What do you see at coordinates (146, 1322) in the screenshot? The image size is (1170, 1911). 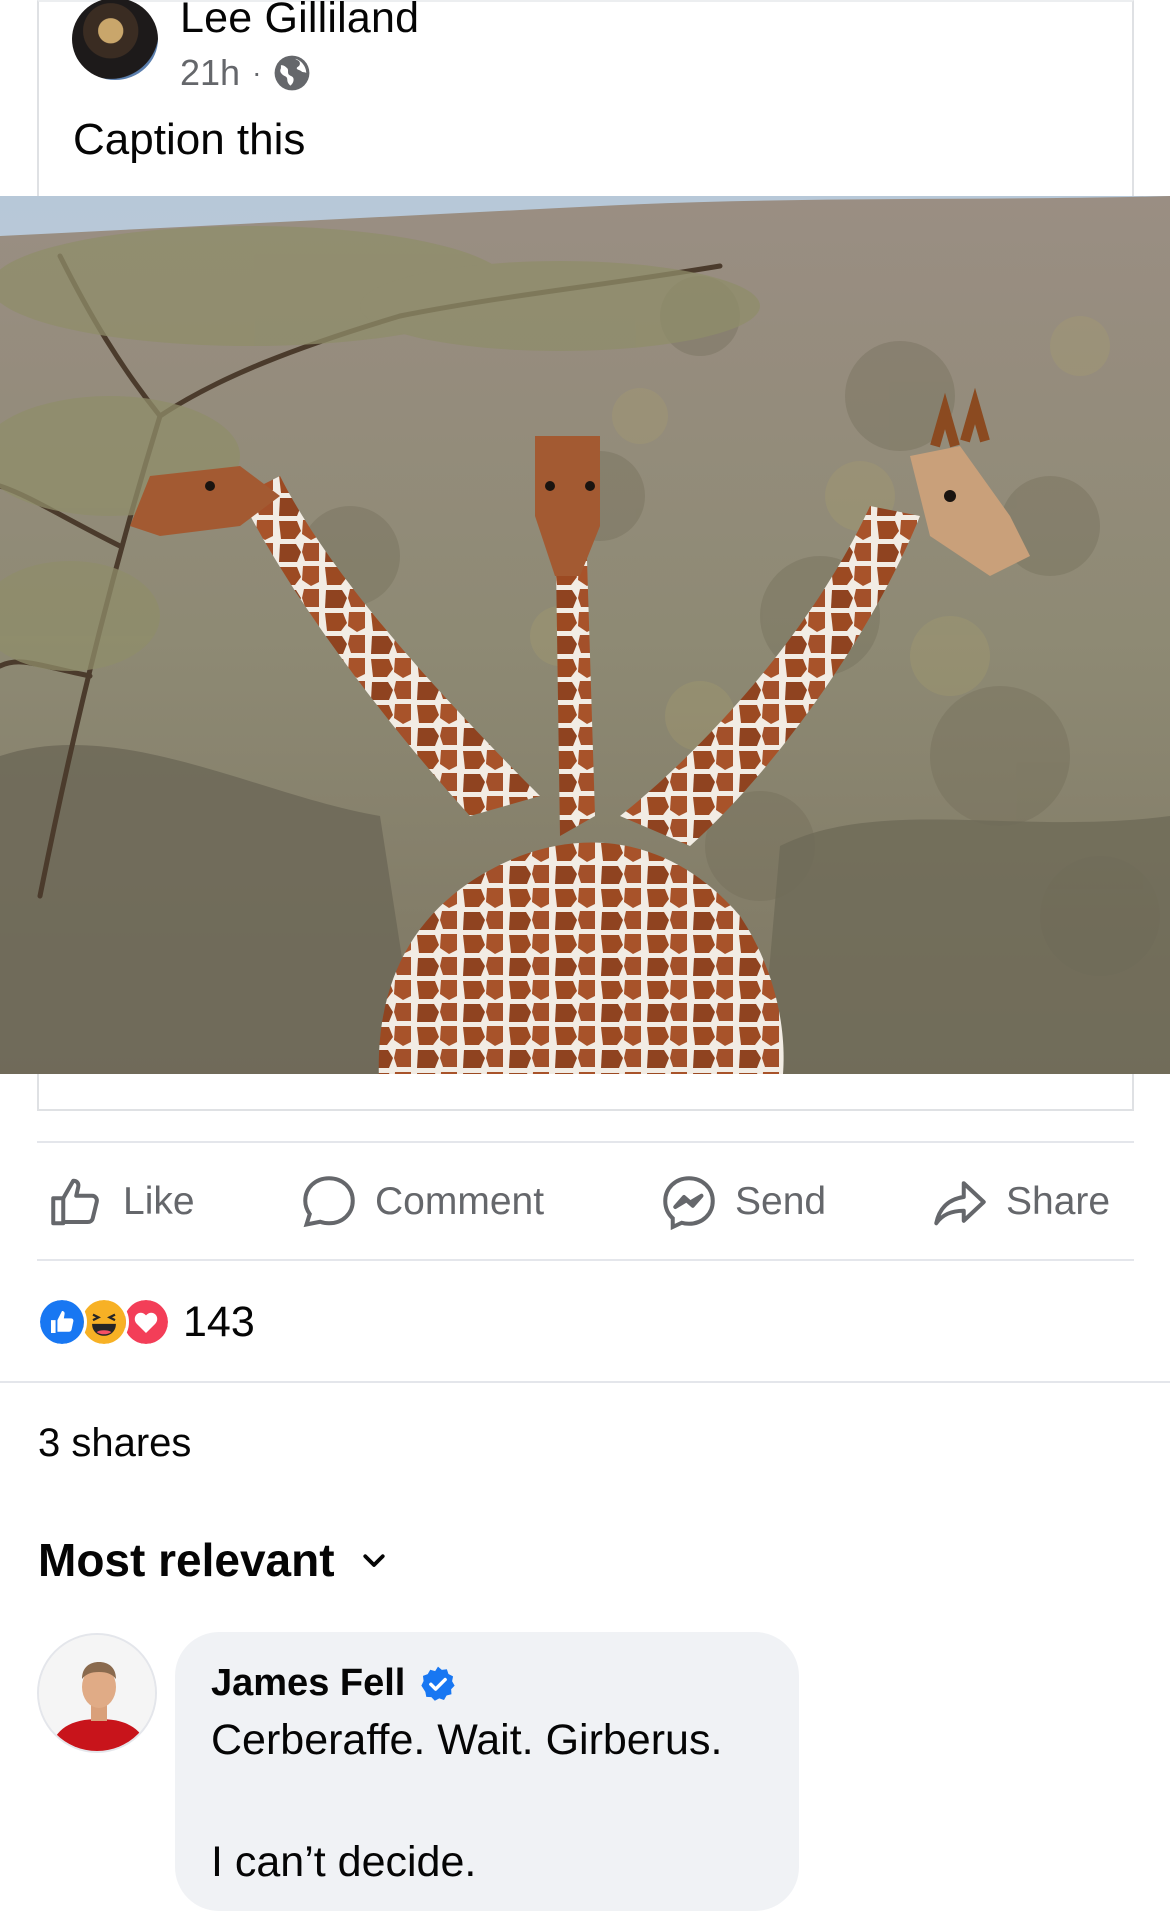 I see `reaction-summary: 143` at bounding box center [146, 1322].